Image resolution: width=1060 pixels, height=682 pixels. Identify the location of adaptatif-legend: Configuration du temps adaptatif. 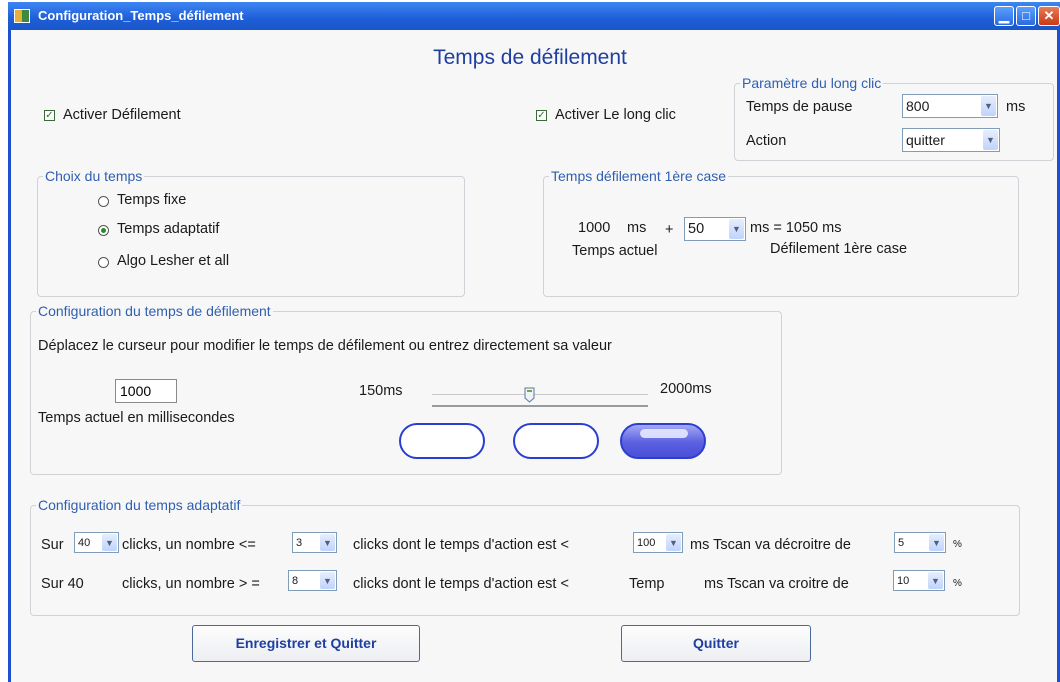
(139, 505).